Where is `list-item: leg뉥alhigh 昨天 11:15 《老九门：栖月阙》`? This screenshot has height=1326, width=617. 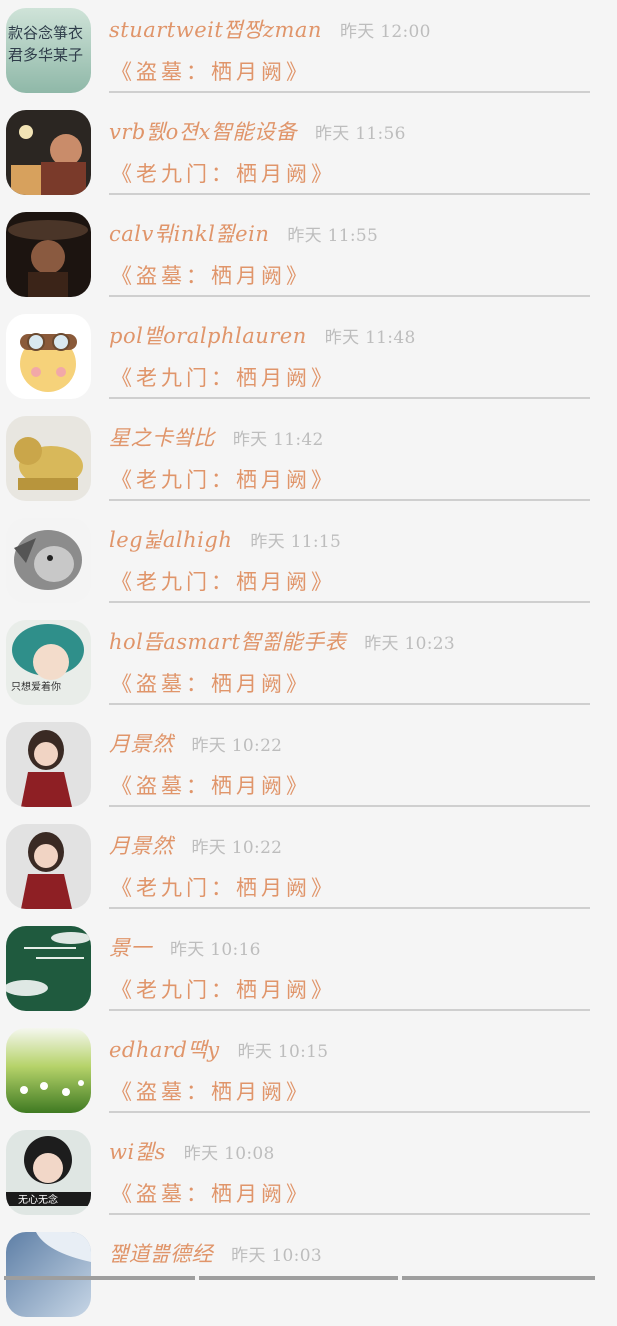
list-item: leg뉥alhigh 昨天 11:15 《老九门：栖月阙》 is located at coordinates (308, 561).